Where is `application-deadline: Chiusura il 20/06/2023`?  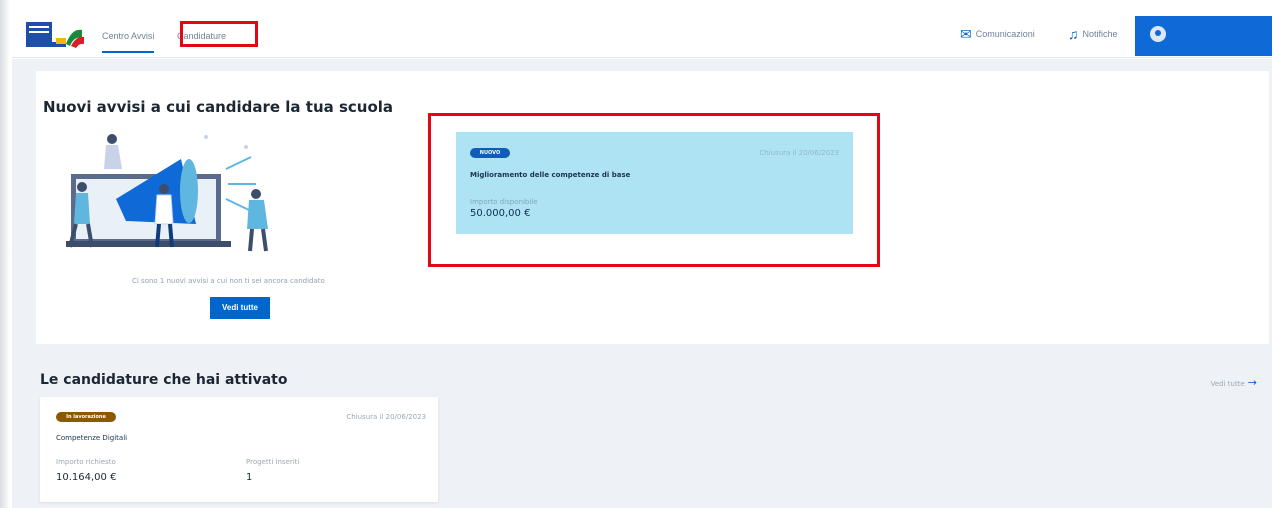 application-deadline: Chiusura il 20/06/2023 is located at coordinates (386, 417).